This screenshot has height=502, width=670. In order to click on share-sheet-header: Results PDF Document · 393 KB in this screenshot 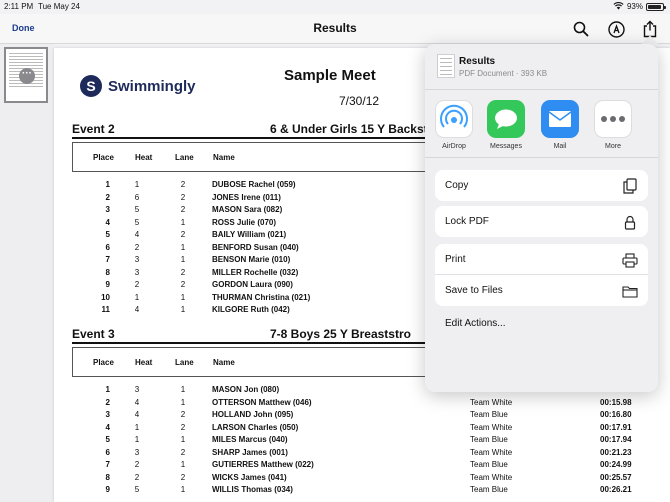, I will do `click(541, 67)`.